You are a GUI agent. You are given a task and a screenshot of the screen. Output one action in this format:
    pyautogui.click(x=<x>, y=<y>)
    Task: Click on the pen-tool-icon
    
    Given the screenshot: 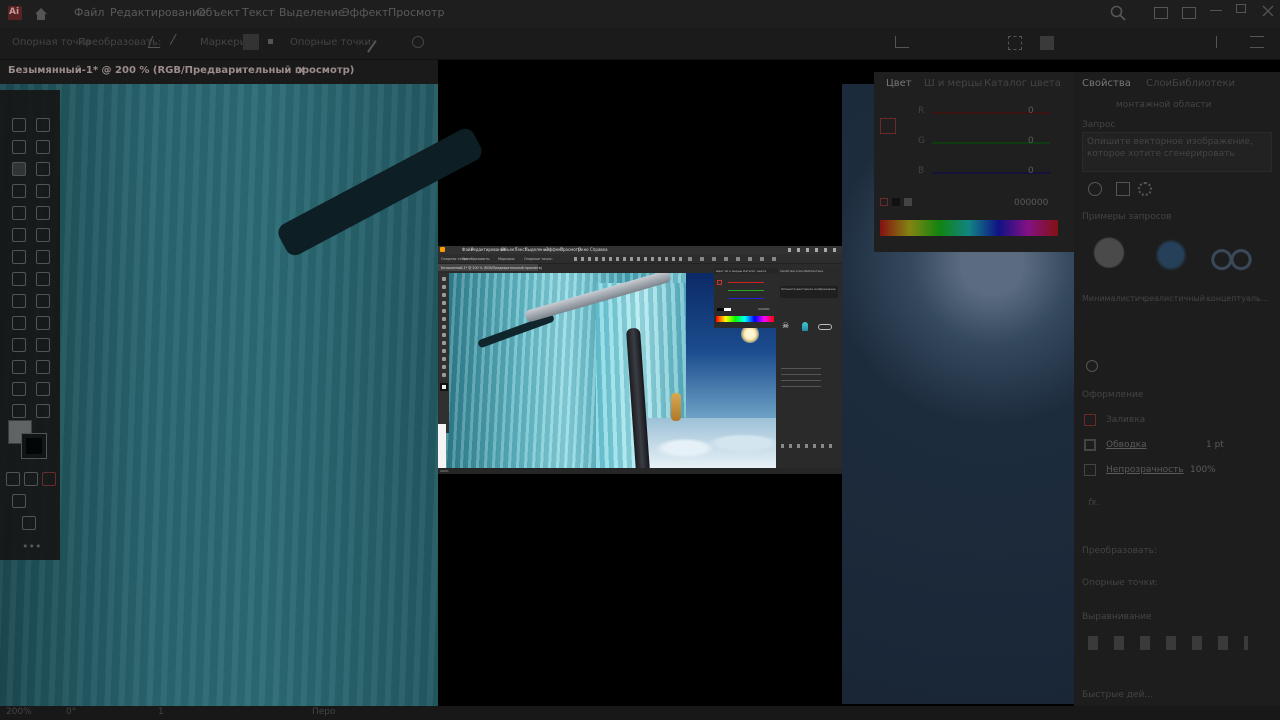 What is the action you would take?
    pyautogui.click(x=19, y=169)
    